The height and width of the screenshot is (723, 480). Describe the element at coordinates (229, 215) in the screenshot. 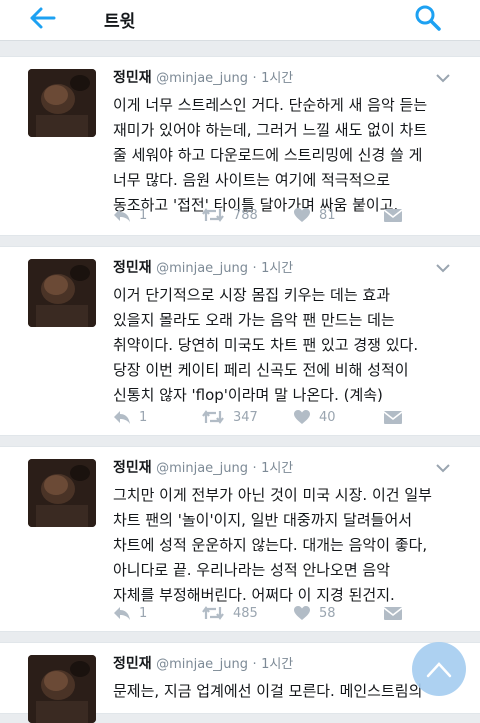

I see `retweet-button: 788` at that location.